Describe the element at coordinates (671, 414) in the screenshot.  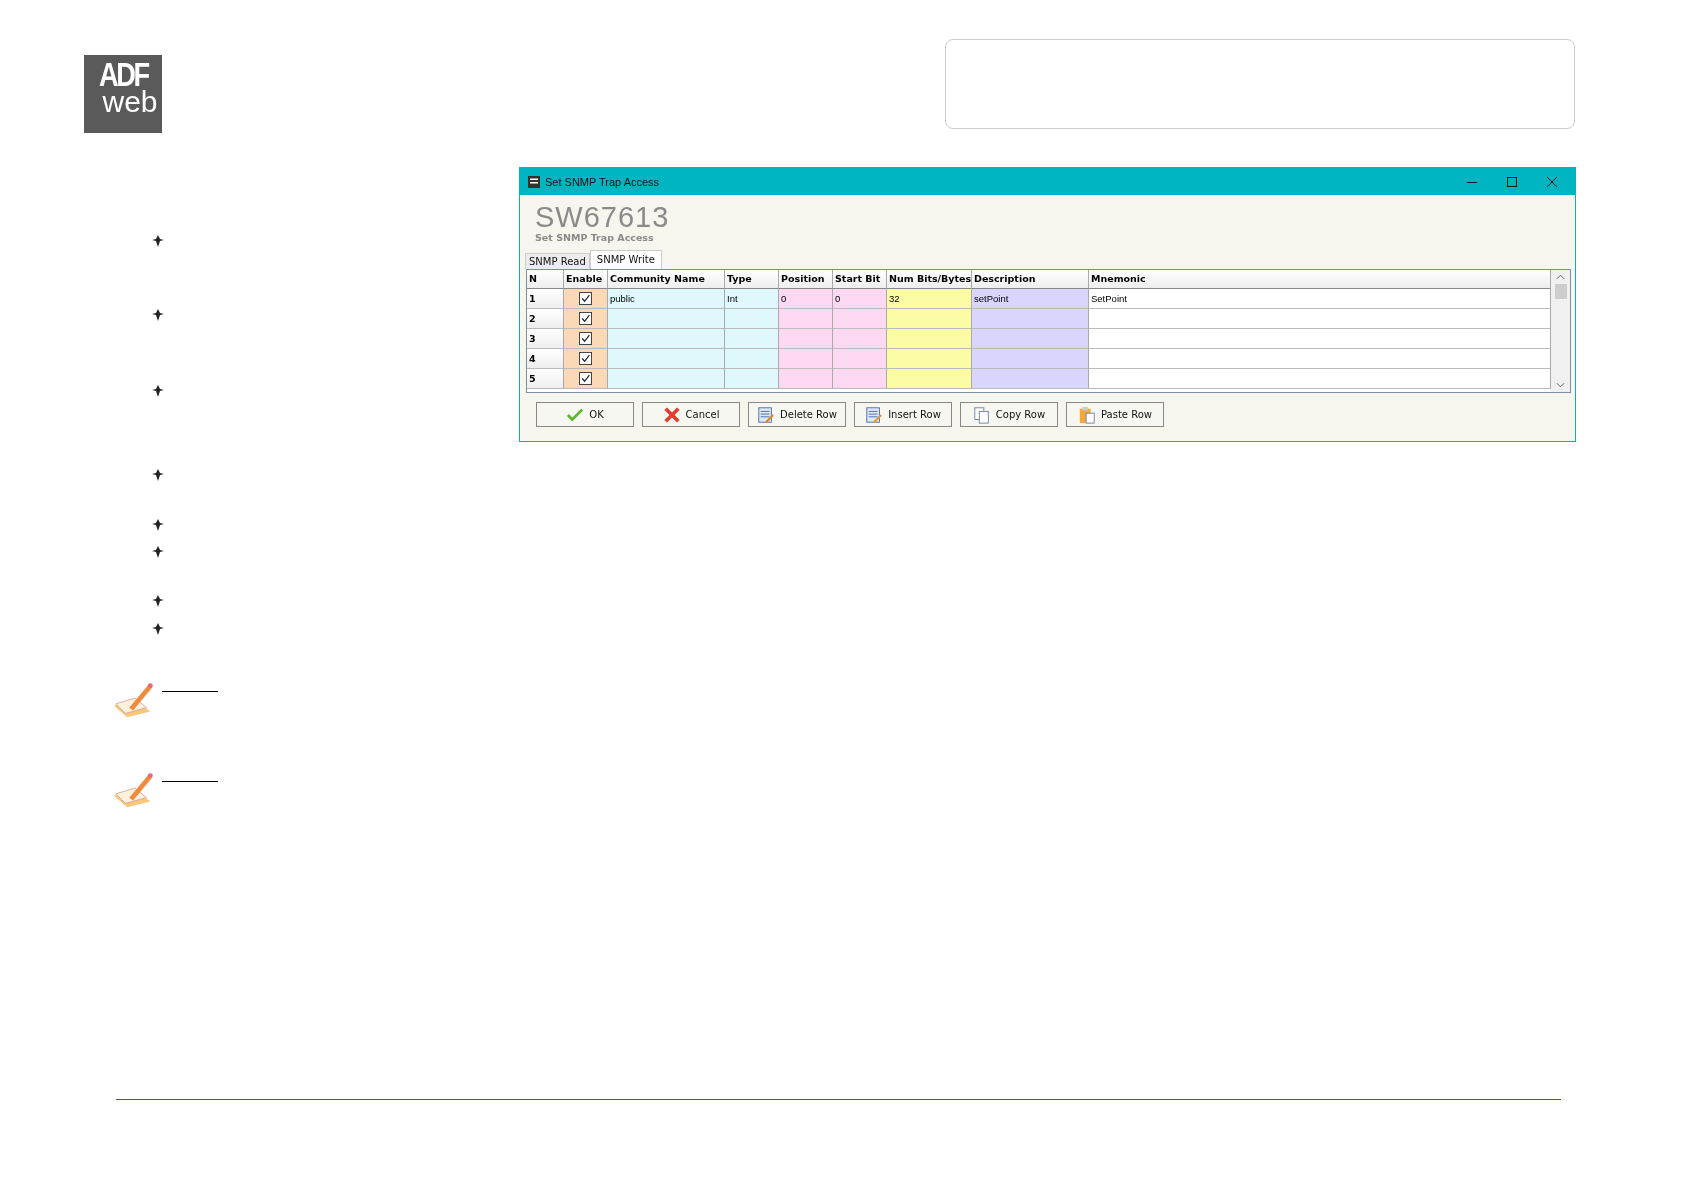
I see `cross-icon` at that location.